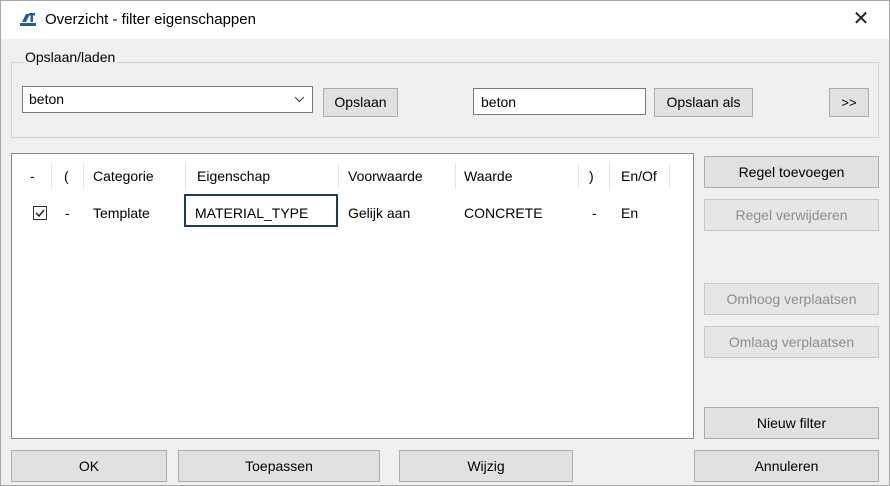  I want to click on row-property: MATERIAL_TYPE, so click(251, 213).